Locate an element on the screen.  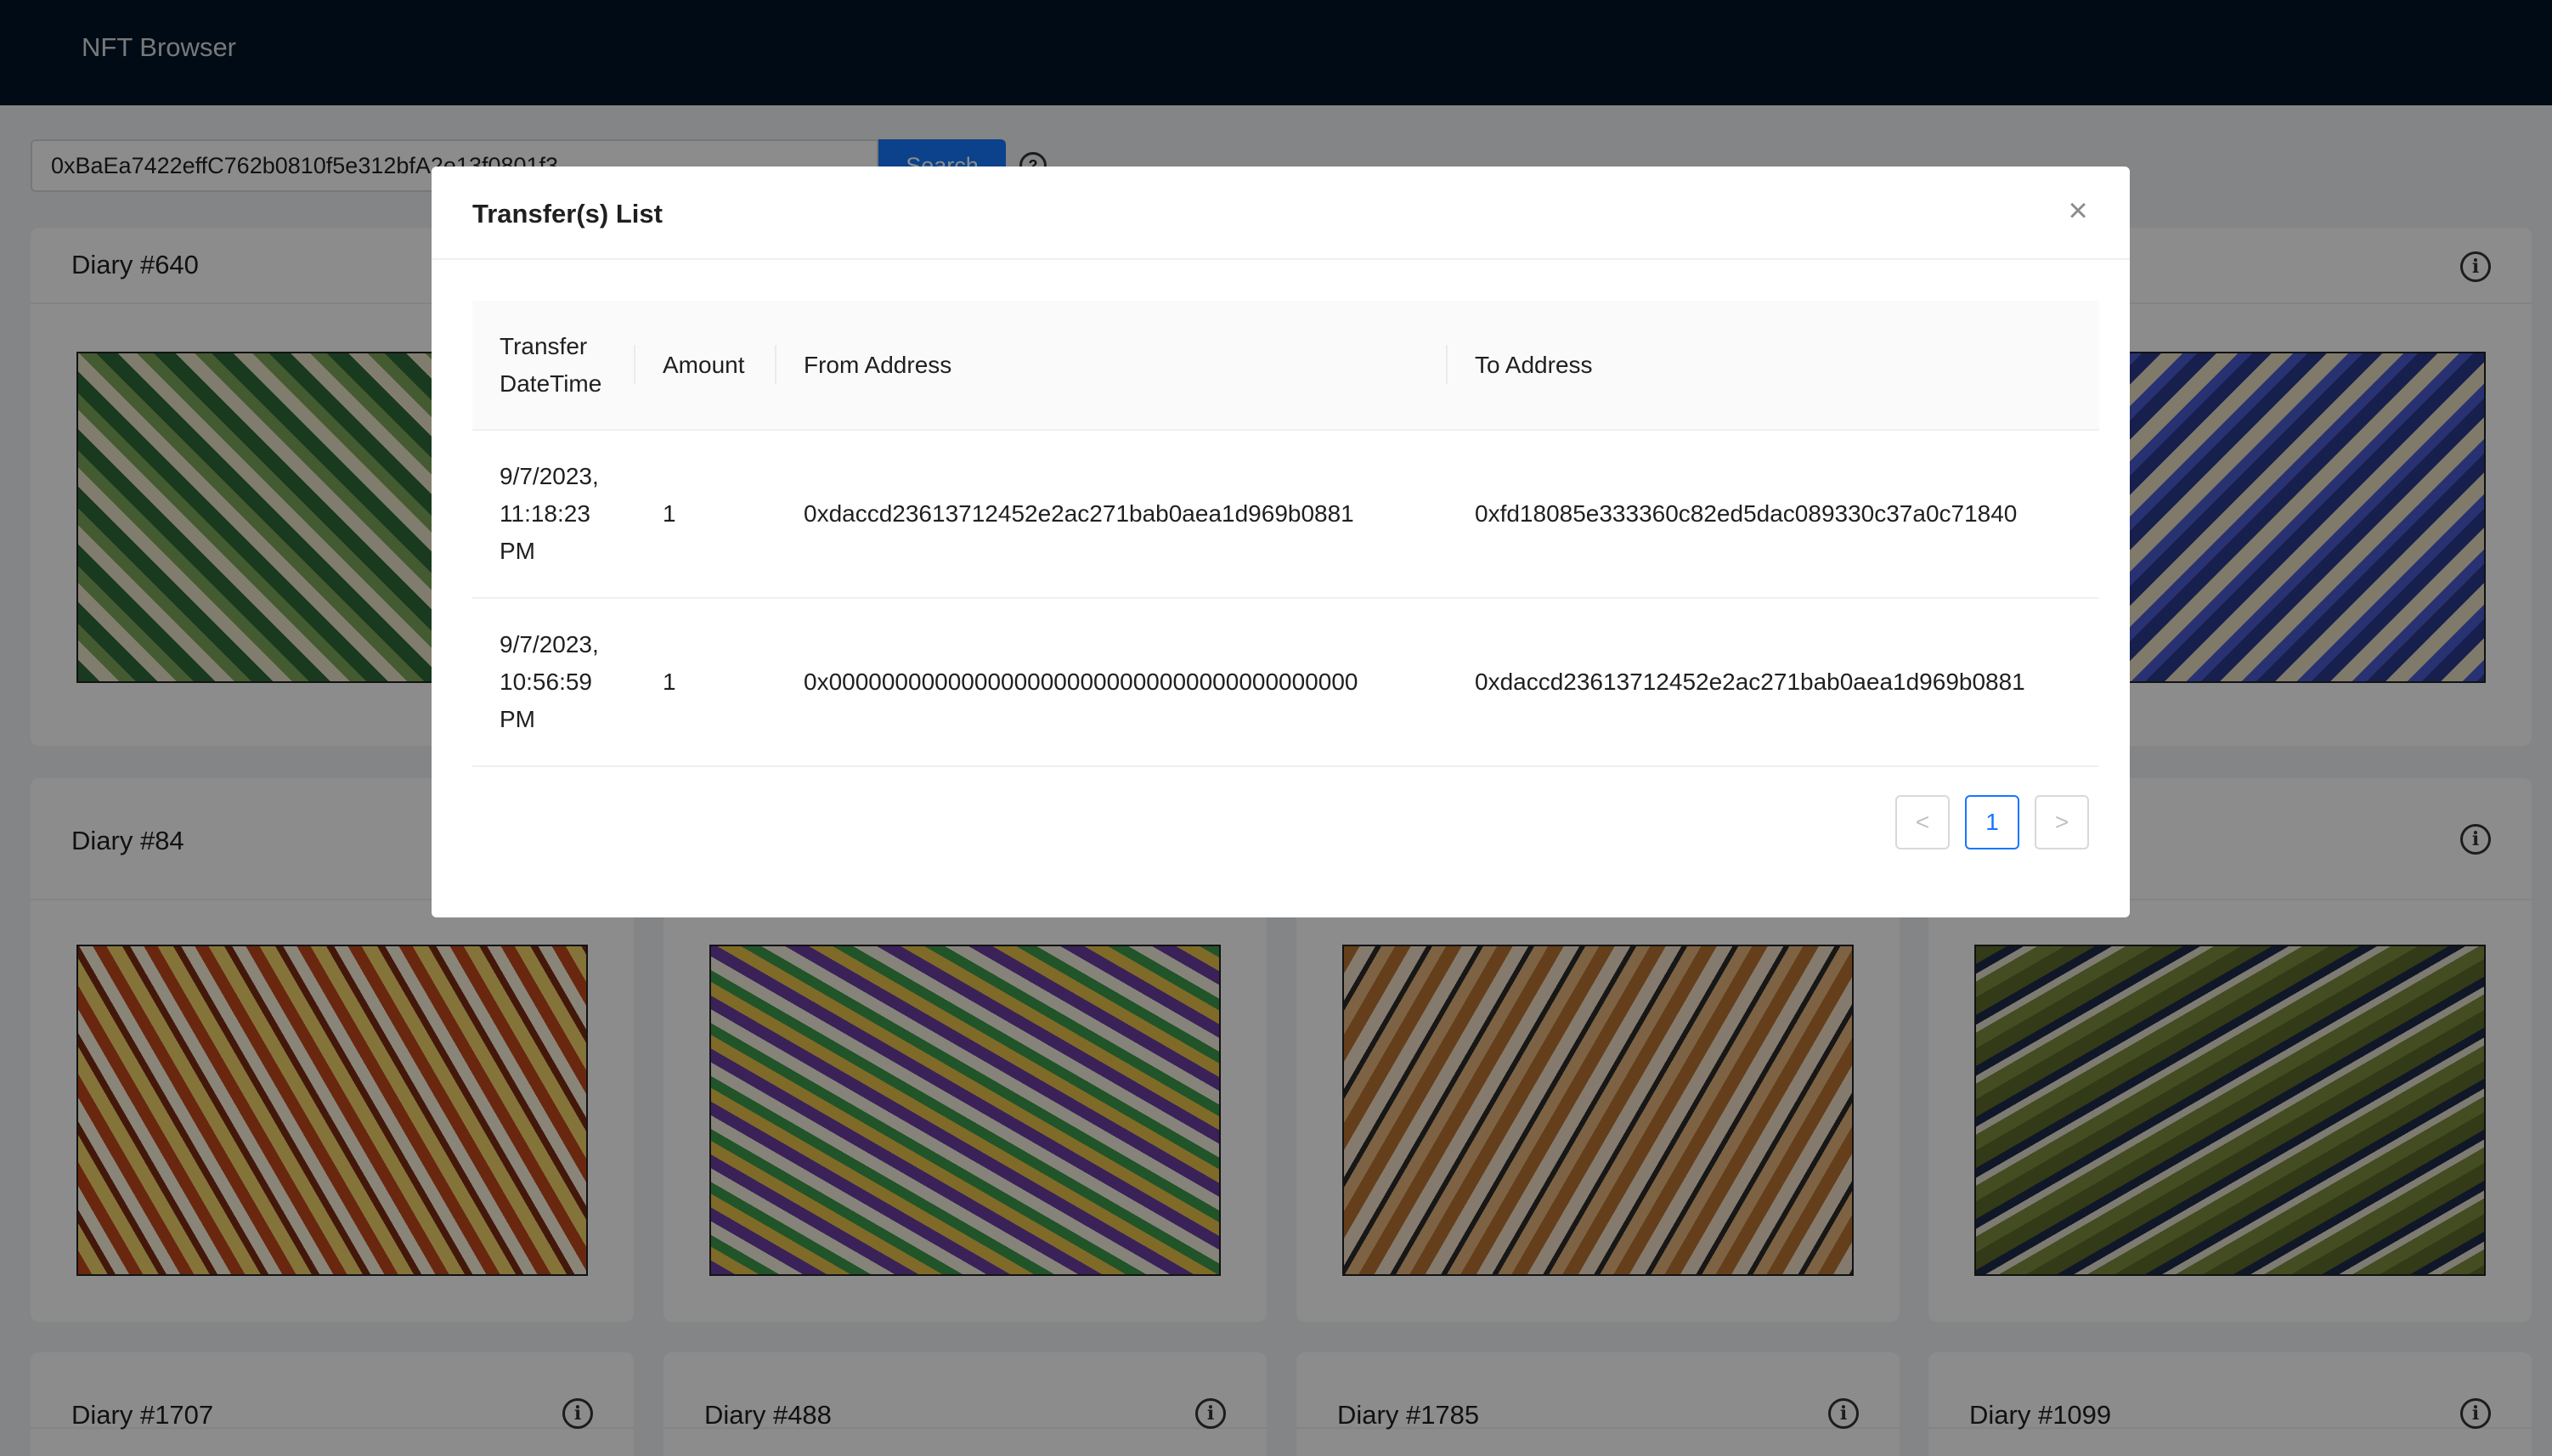
column-header-from: From Address is located at coordinates (1112, 366).